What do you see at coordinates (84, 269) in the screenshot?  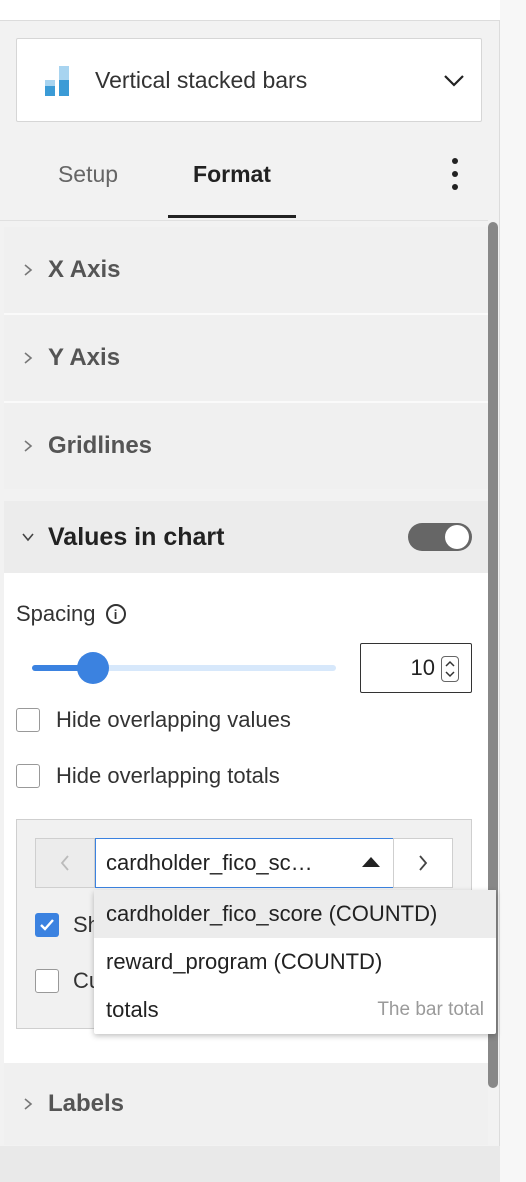 I see `section-title: X Axis` at bounding box center [84, 269].